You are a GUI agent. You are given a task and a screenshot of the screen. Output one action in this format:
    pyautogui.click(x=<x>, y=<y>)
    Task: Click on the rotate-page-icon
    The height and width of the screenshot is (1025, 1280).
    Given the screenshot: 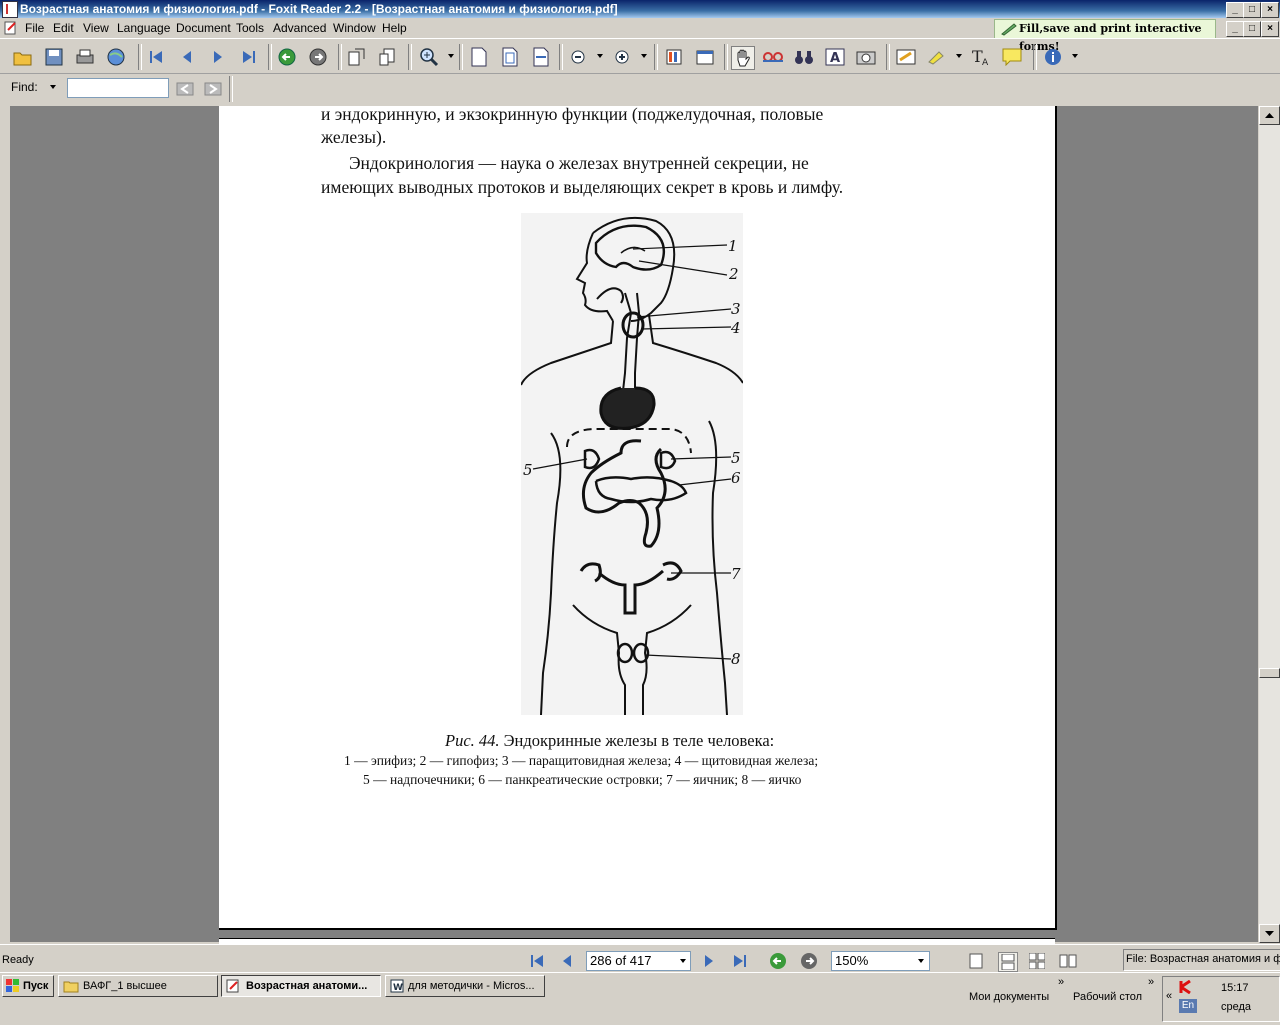 What is the action you would take?
    pyautogui.click(x=357, y=57)
    